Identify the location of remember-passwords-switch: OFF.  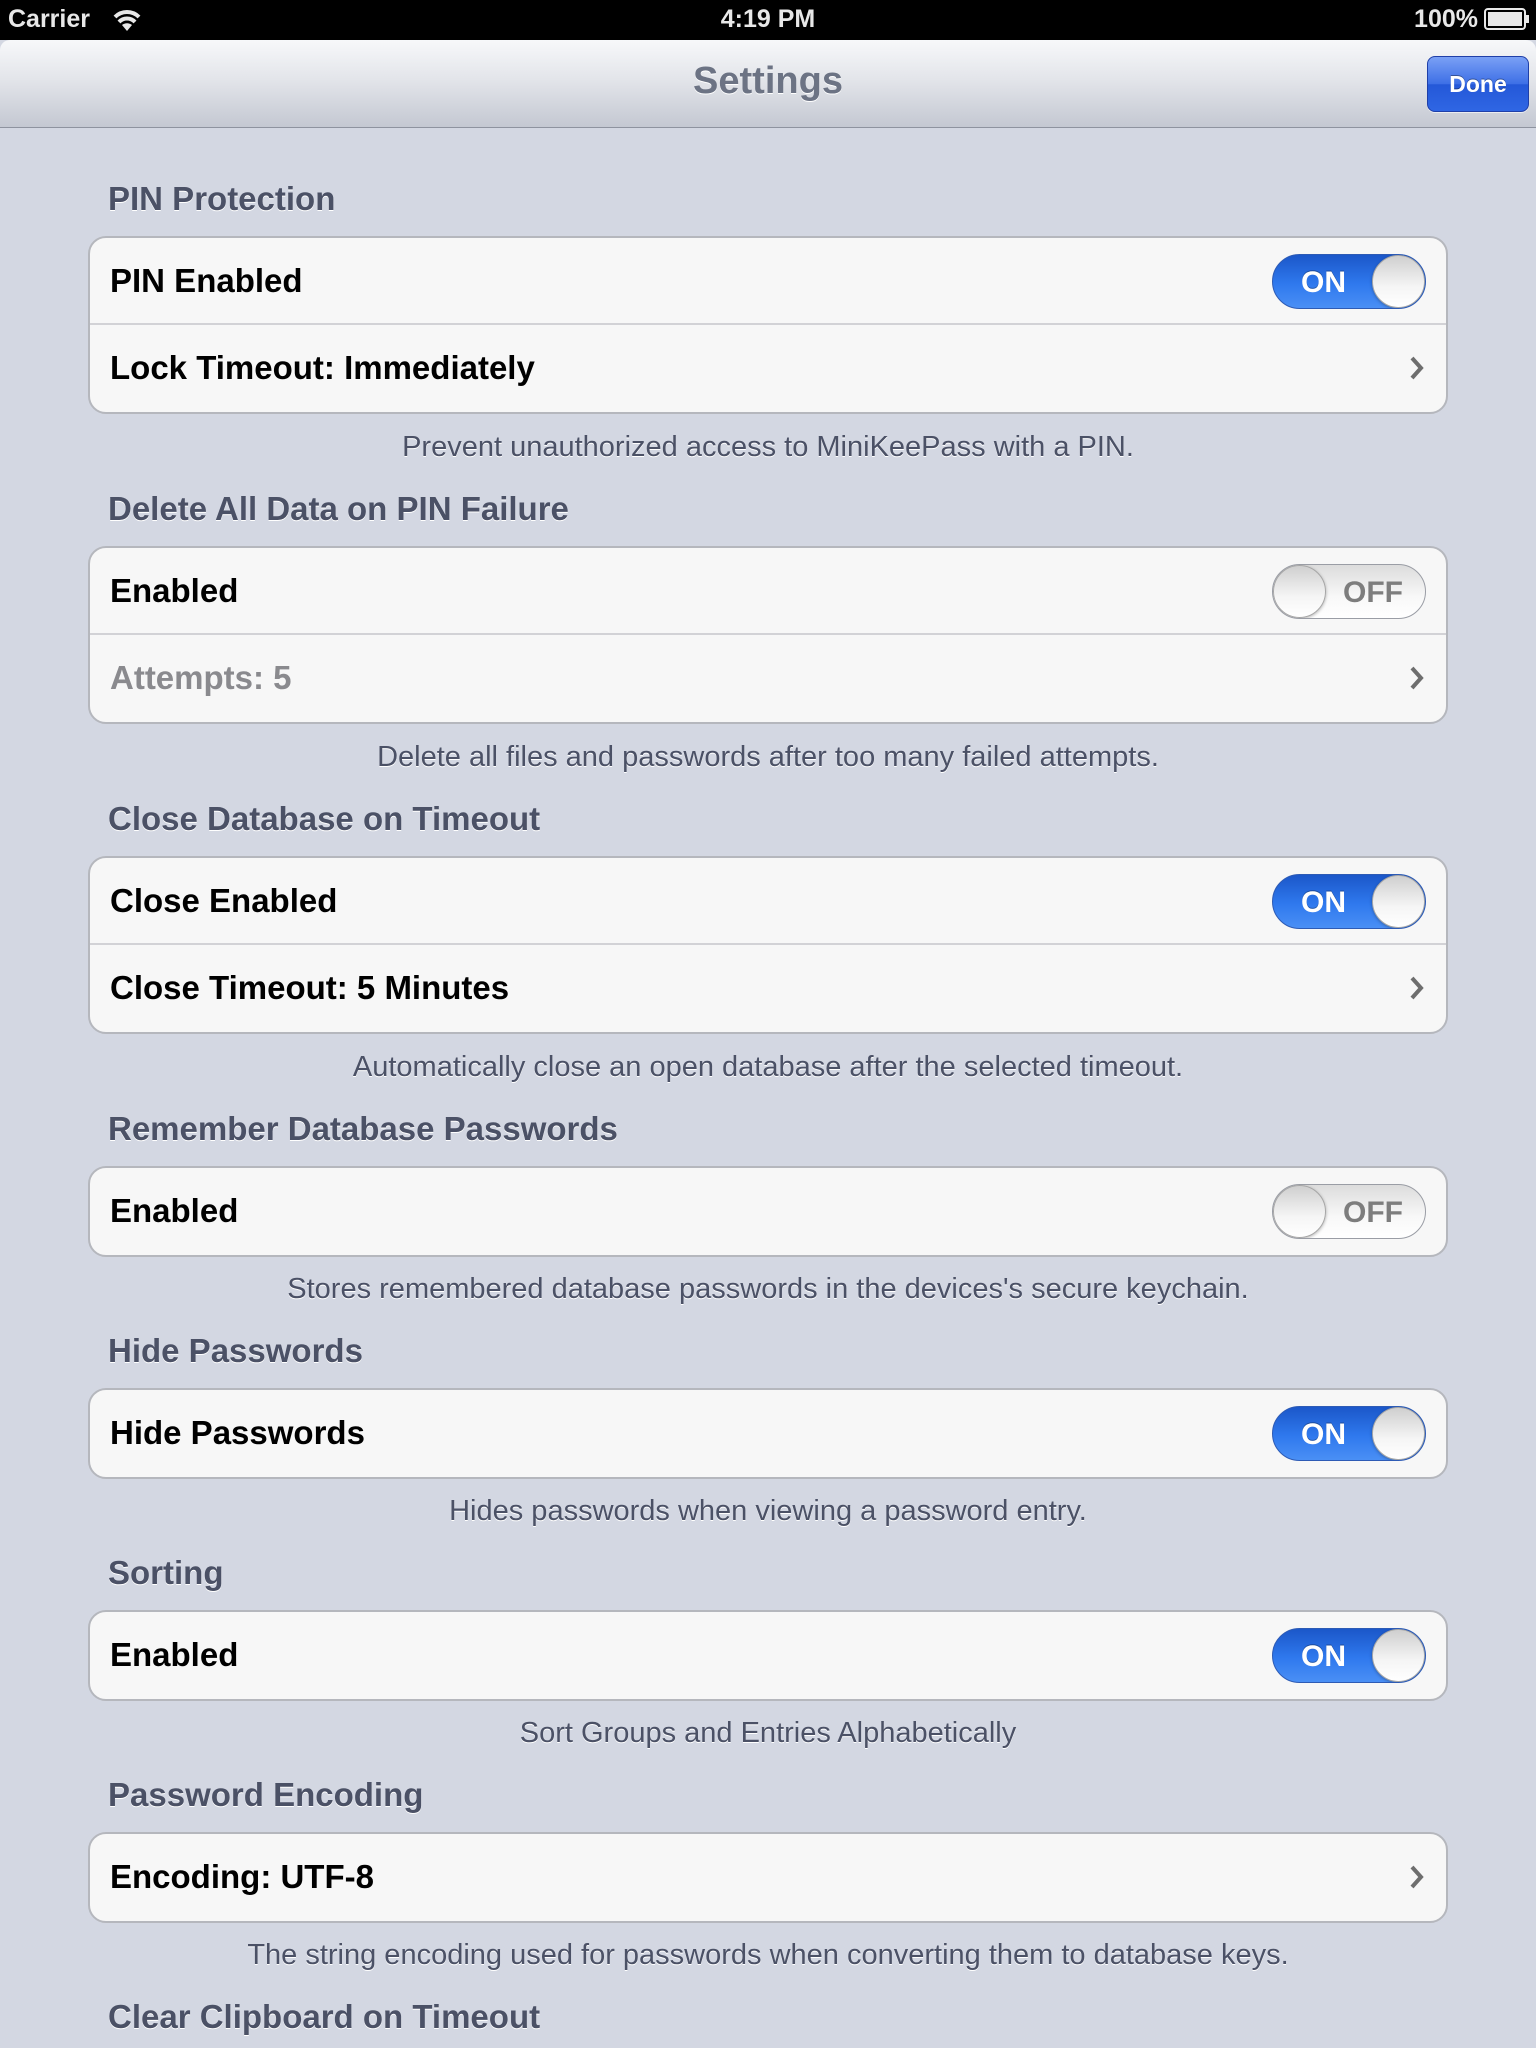
(1349, 1211).